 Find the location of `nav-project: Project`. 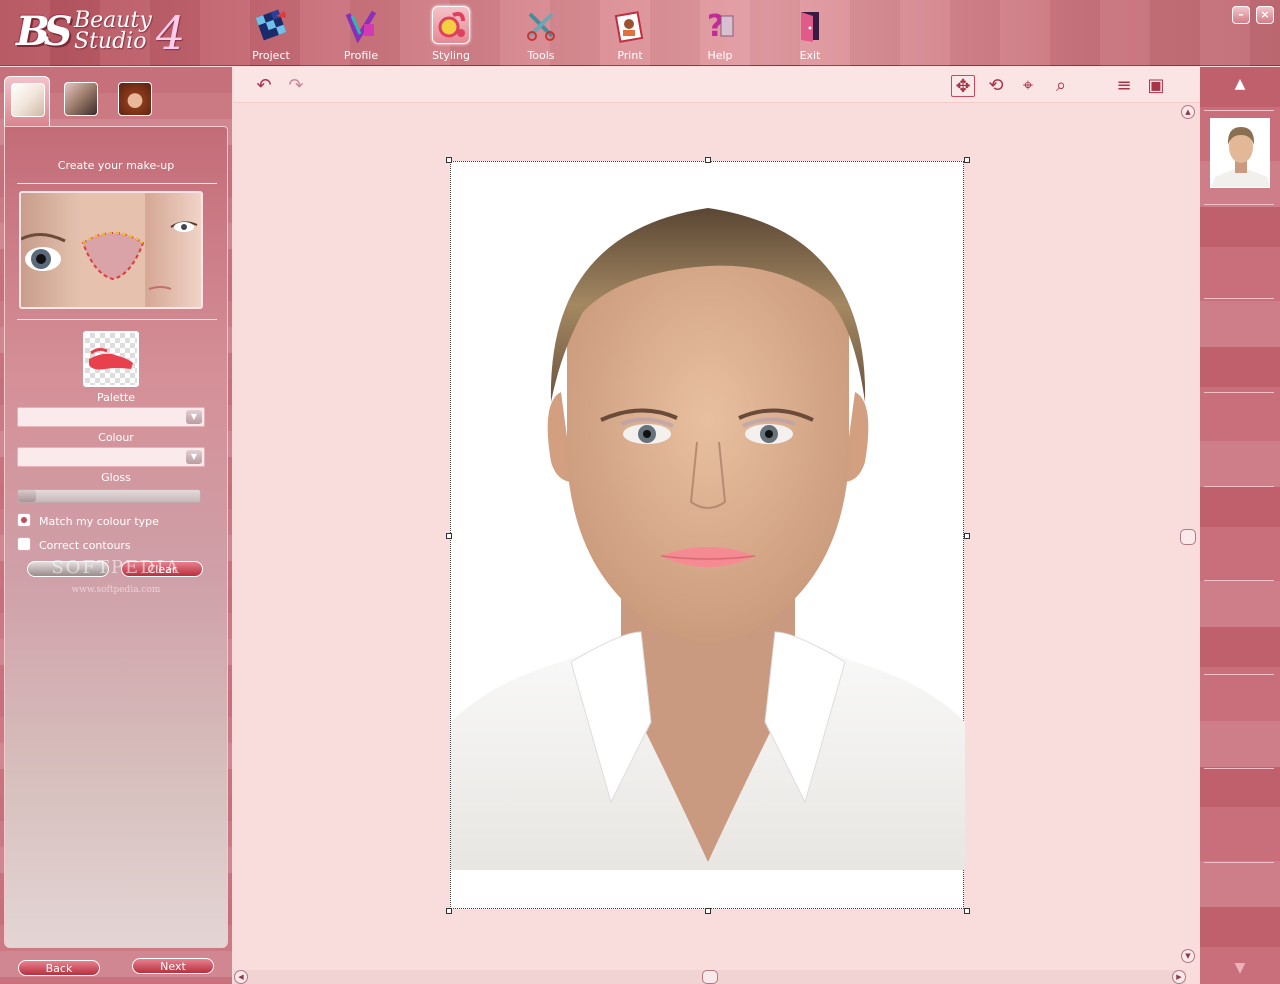

nav-project: Project is located at coordinates (271, 34).